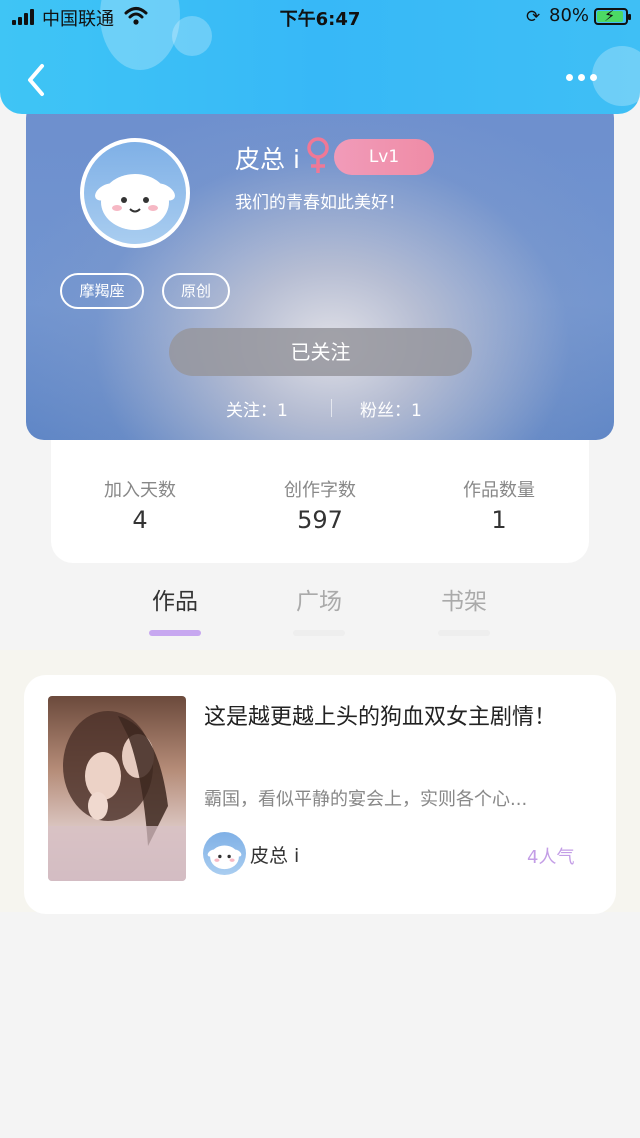  I want to click on clock: 下午6:47, so click(320, 19).